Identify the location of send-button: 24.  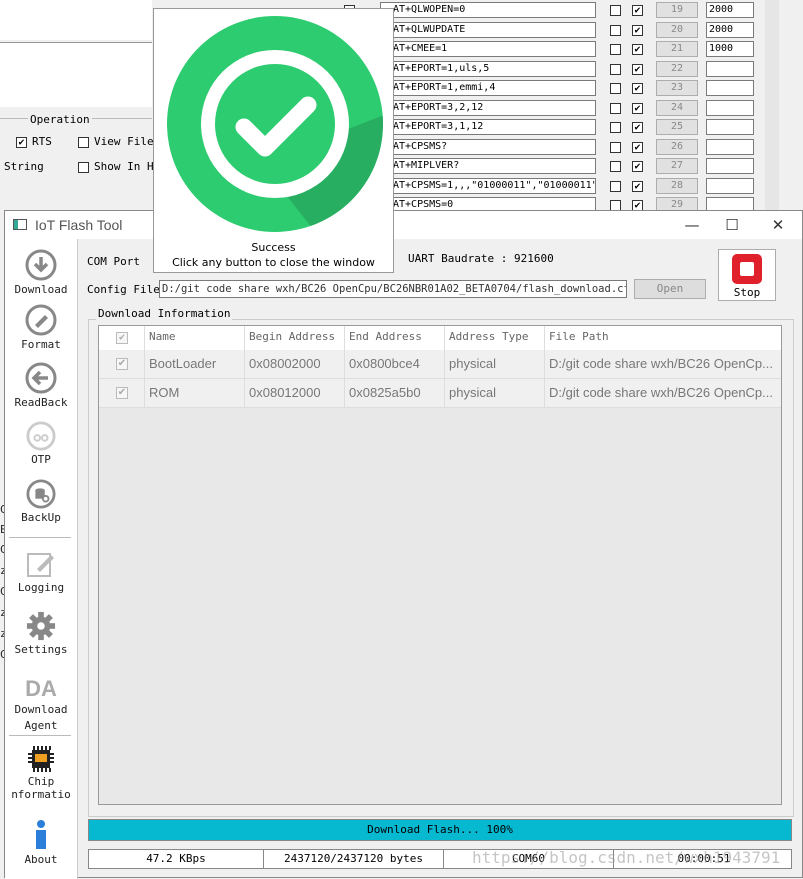
(677, 108).